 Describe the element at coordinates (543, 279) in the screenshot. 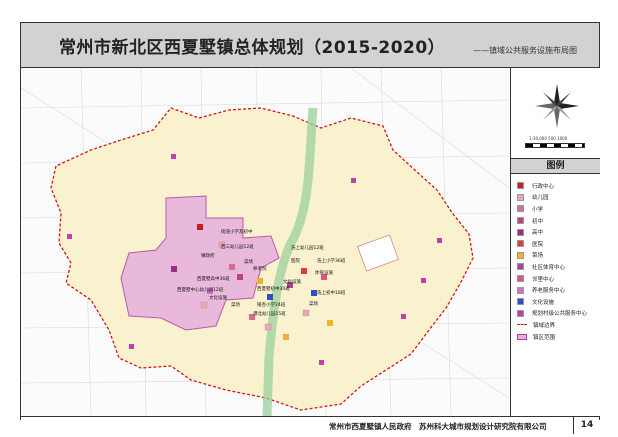

I see `legend-label: 邻里中心` at that location.